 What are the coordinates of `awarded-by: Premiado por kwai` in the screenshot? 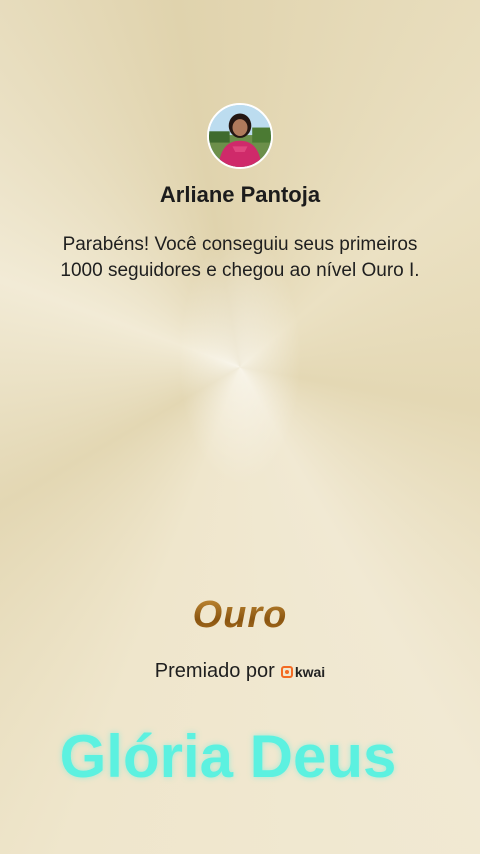 It's located at (240, 671).